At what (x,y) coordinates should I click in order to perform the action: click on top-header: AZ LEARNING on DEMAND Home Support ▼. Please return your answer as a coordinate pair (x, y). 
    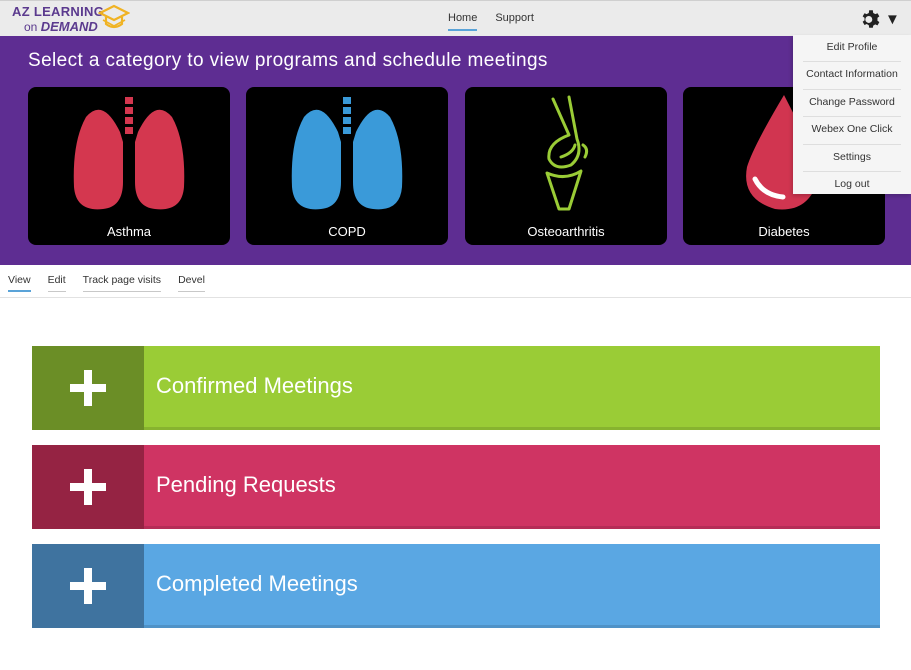
    Looking at the image, I should click on (455, 18).